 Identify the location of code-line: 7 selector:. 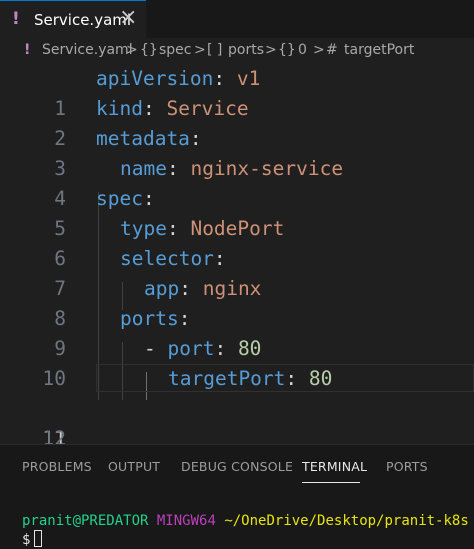
(237, 272).